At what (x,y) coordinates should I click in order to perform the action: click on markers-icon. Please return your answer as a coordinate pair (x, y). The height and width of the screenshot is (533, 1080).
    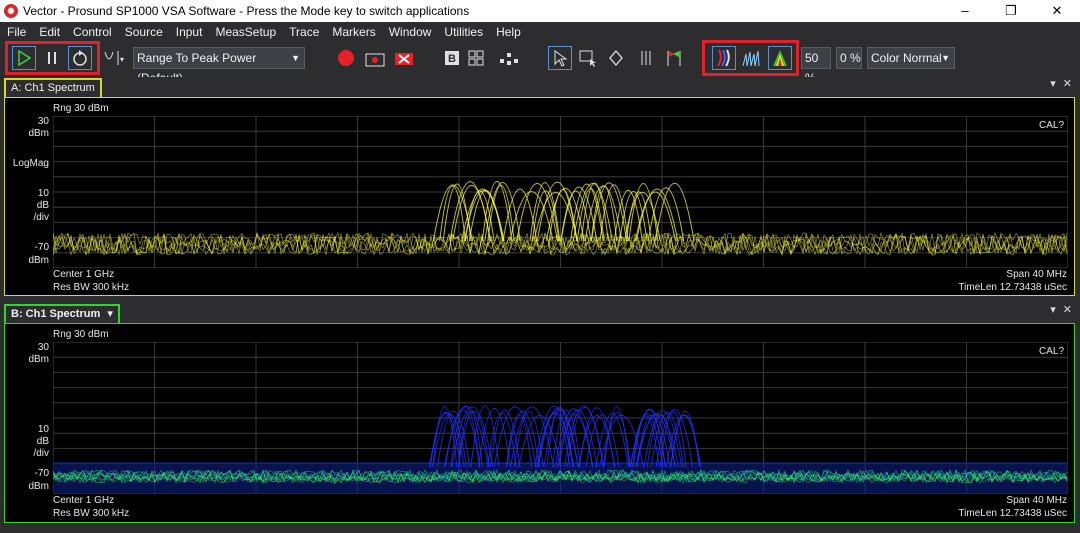
    Looking at the image, I should click on (509, 58).